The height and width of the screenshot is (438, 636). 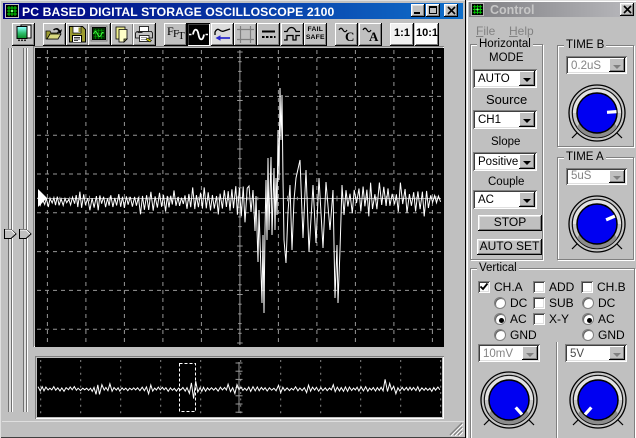 What do you see at coordinates (349, 36) in the screenshot?
I see `svg-text: C` at bounding box center [349, 36].